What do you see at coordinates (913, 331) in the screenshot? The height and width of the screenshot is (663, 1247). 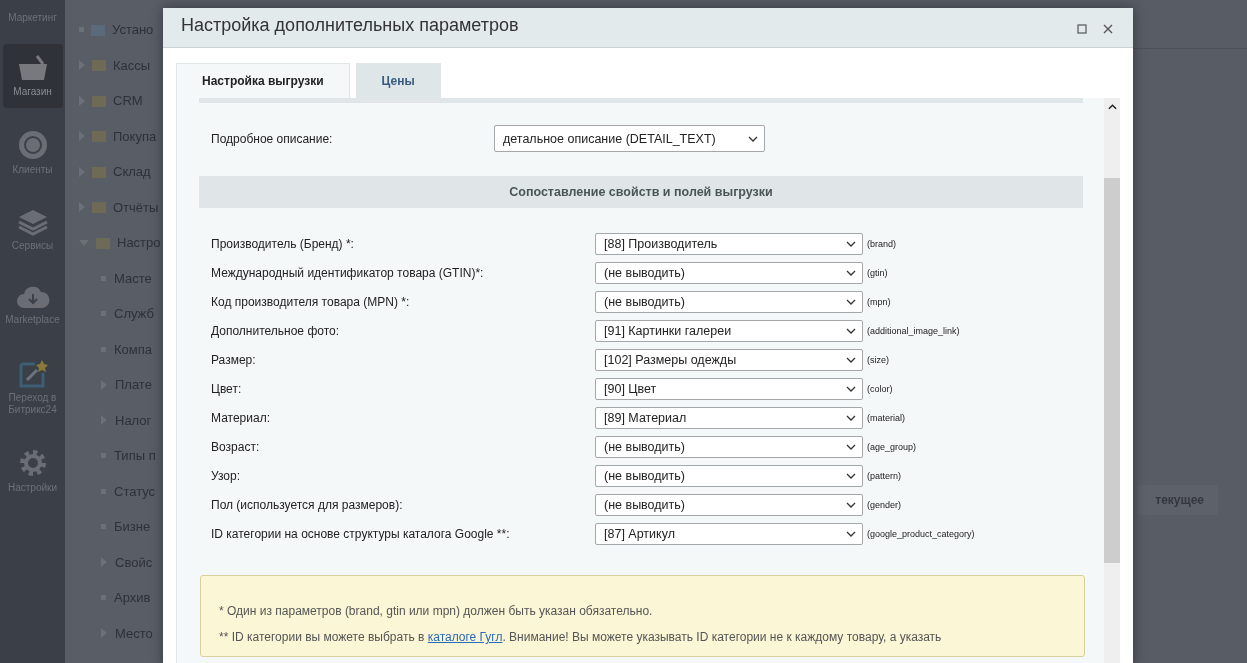 I see `field-code: (additional_image_link)` at bounding box center [913, 331].